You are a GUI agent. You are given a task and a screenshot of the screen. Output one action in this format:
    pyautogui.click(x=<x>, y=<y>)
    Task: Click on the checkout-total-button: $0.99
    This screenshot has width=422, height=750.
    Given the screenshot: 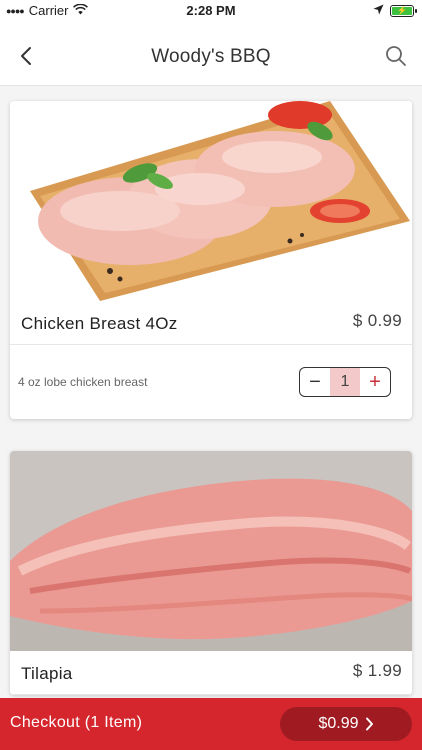 What is the action you would take?
    pyautogui.click(x=346, y=724)
    